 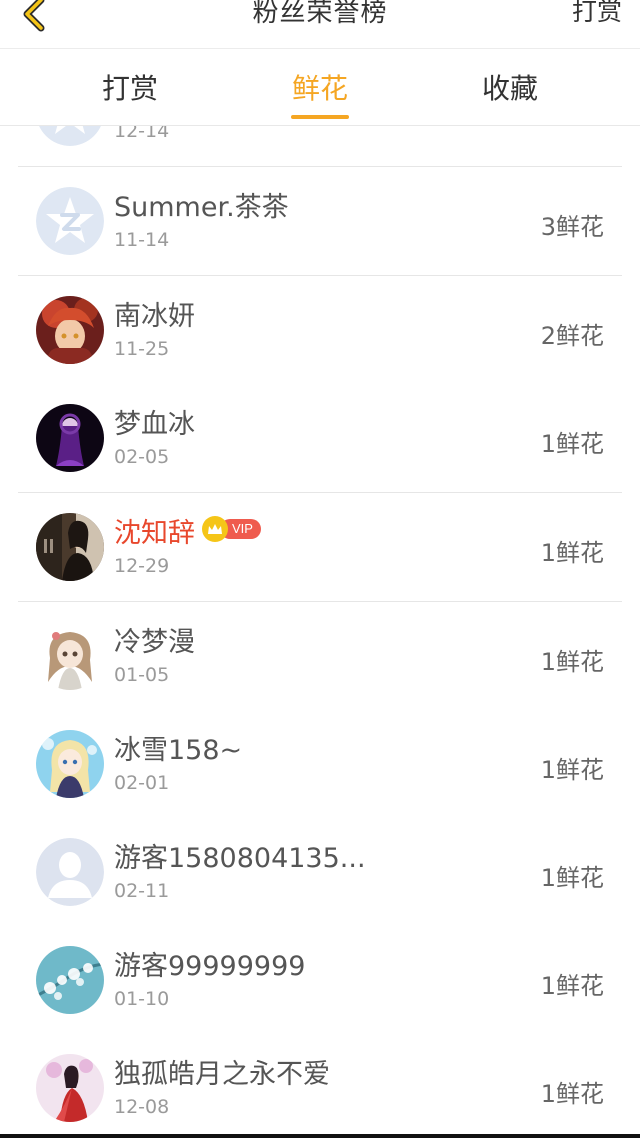 What do you see at coordinates (142, 349) in the screenshot?
I see `item-date: 11-25` at bounding box center [142, 349].